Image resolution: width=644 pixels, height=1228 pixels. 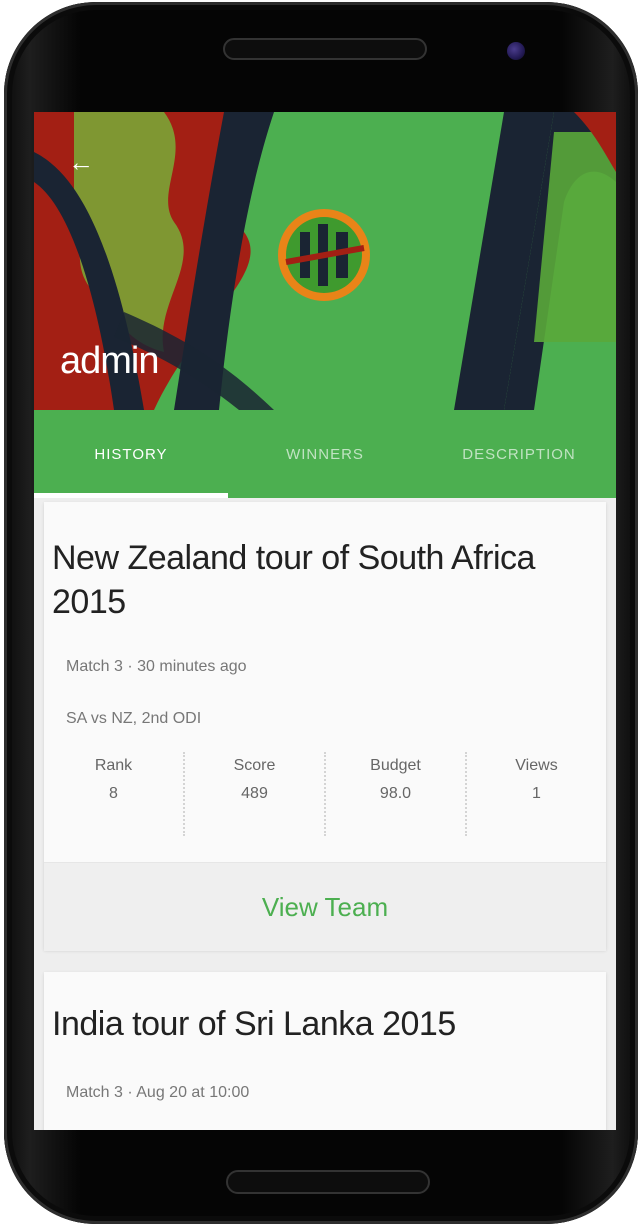 I want to click on tab-history: HISTORY, so click(x=131, y=454).